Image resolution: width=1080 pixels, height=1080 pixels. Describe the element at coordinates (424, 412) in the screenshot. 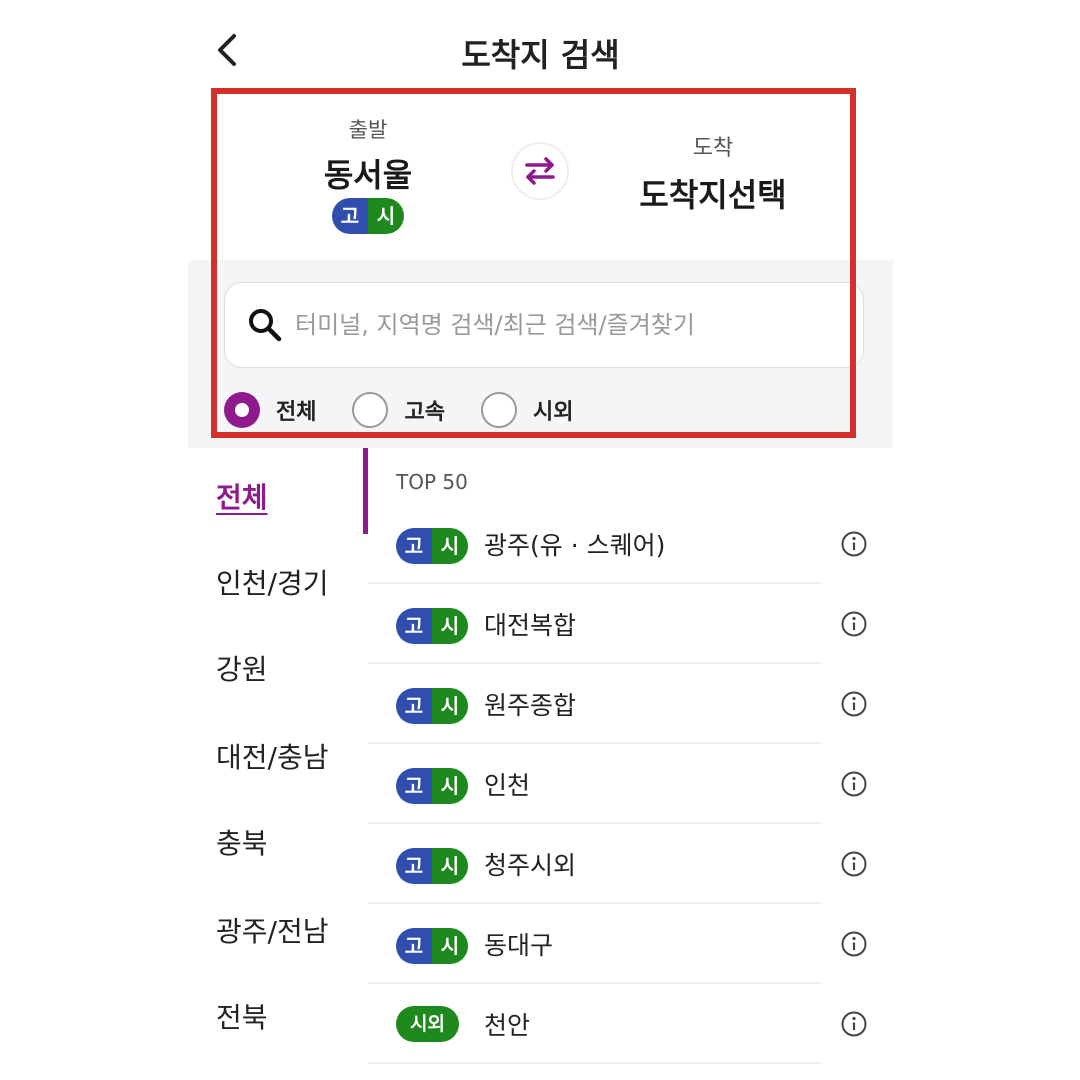

I see `filter-label: 고속` at that location.